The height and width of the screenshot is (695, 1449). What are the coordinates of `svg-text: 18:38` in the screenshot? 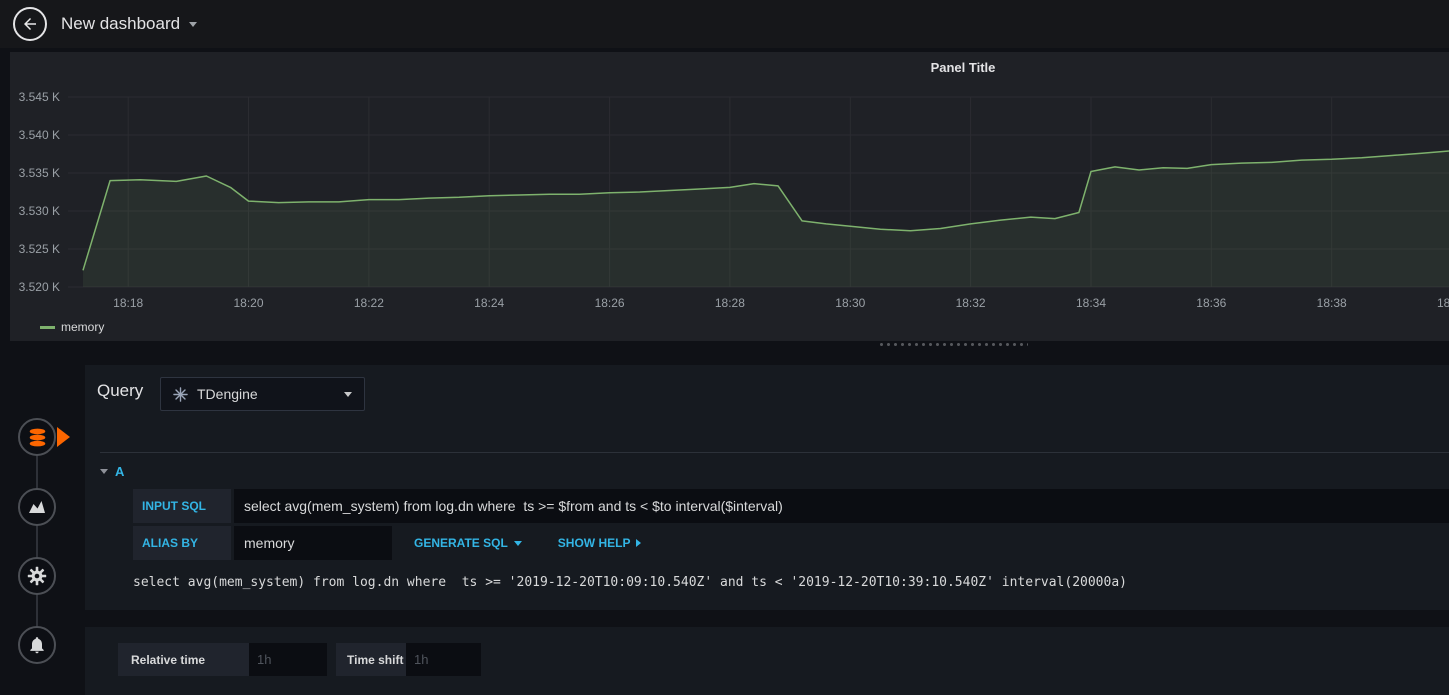 It's located at (1332, 303).